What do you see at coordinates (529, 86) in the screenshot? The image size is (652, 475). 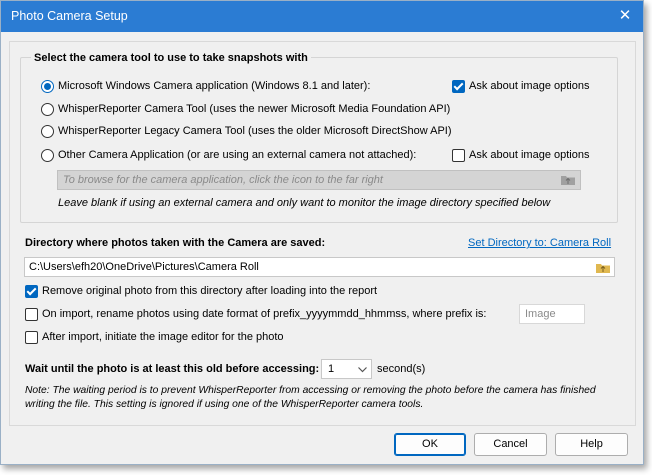 I see `ask-image-options-label-1: Ask about image options` at bounding box center [529, 86].